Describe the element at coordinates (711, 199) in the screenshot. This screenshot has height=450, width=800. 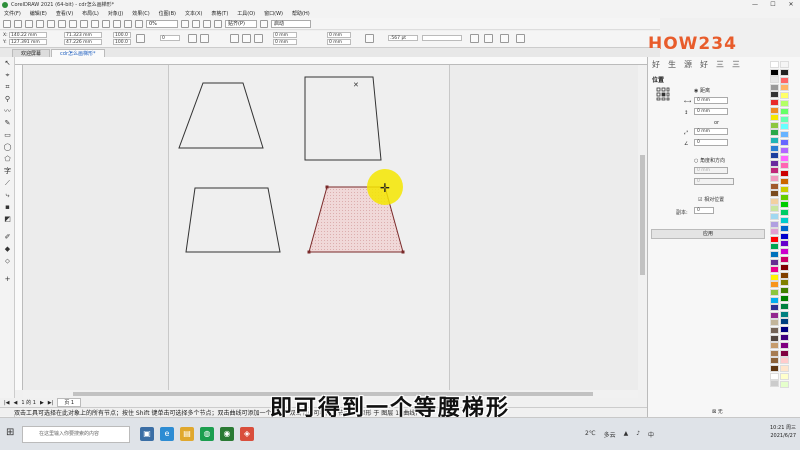
I see `relative-position-checkbox: ☑ 相对位置` at that location.